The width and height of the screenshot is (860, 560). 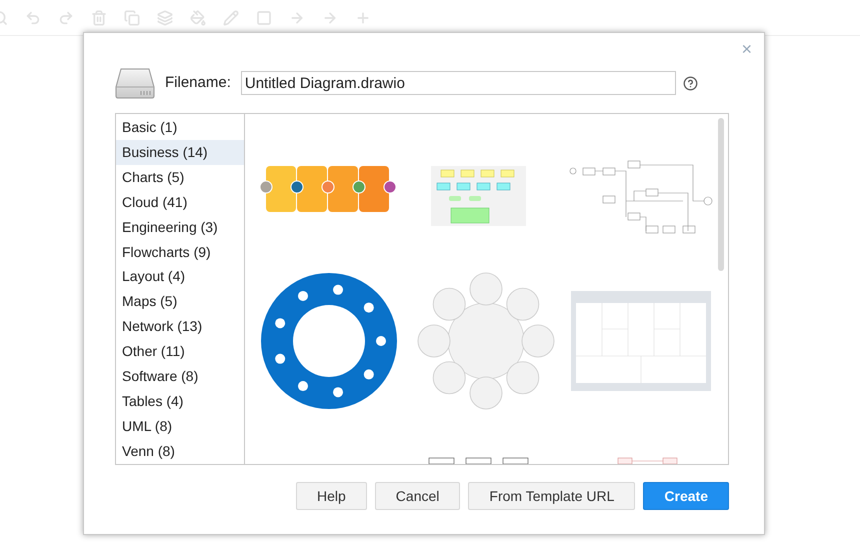 What do you see at coordinates (198, 82) in the screenshot?
I see `filename-label: Filename:` at bounding box center [198, 82].